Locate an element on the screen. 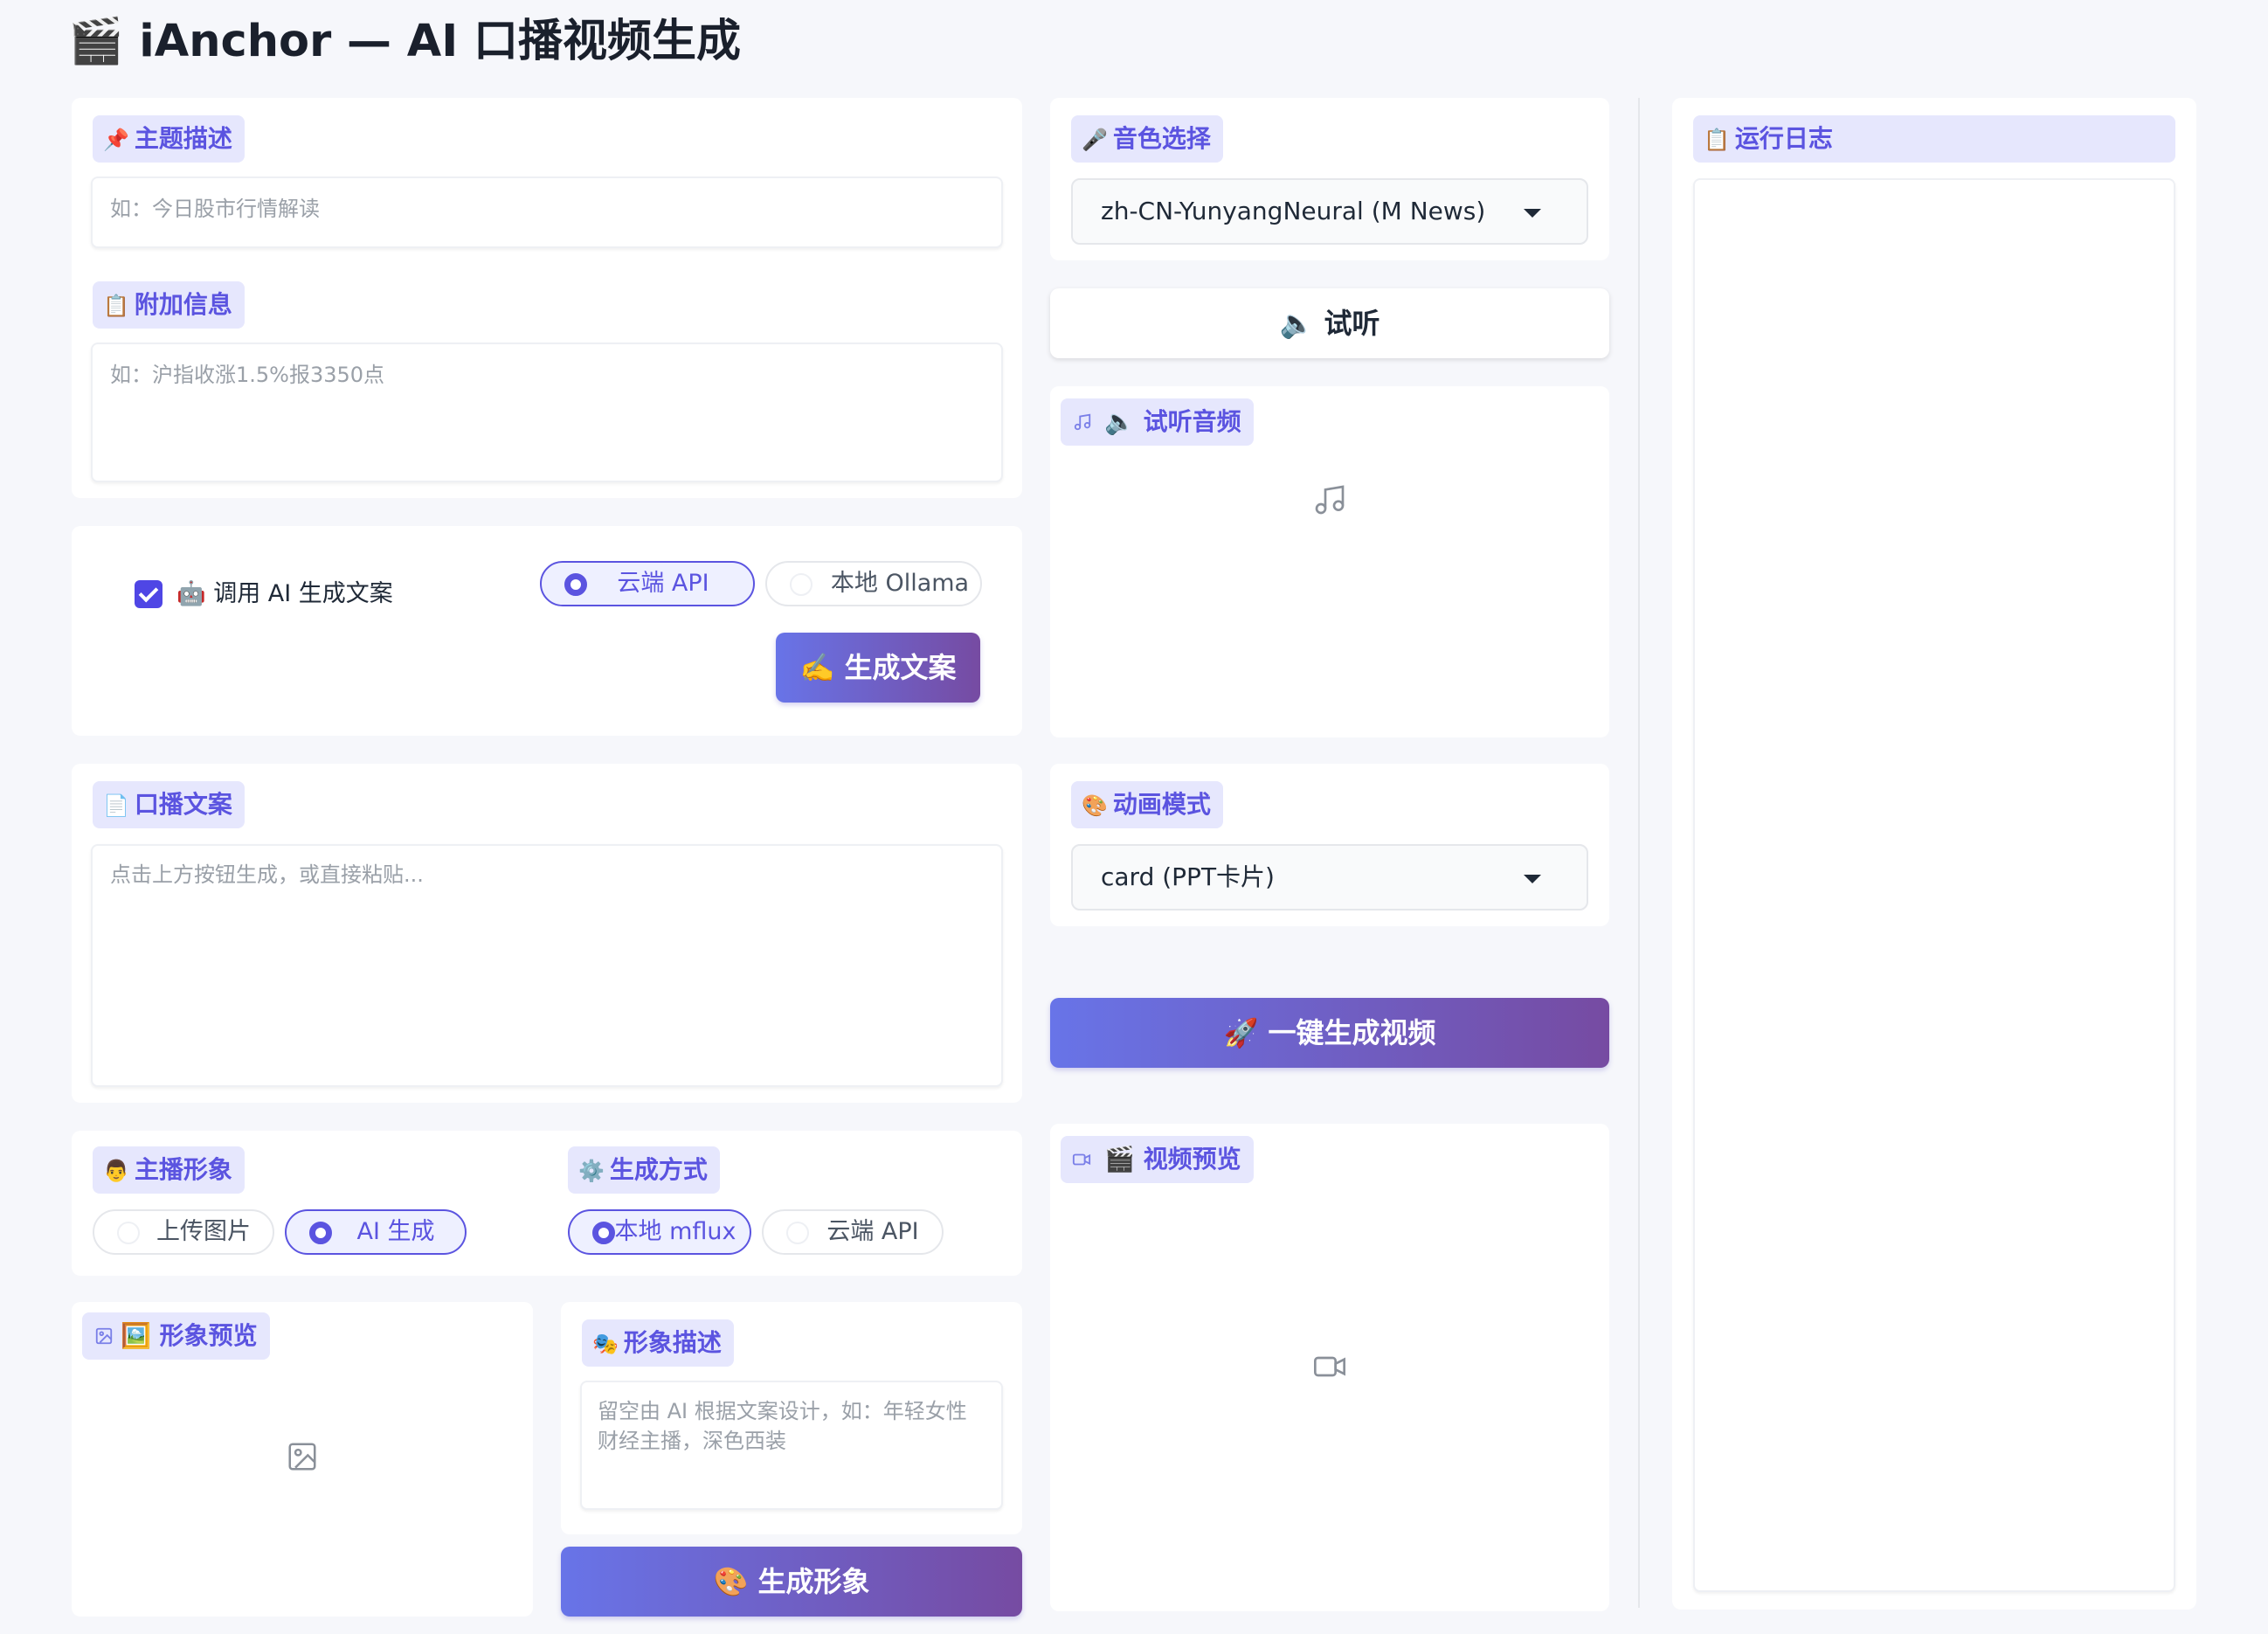 The height and width of the screenshot is (1634, 2268). ai-copy-checkbox is located at coordinates (148, 594).